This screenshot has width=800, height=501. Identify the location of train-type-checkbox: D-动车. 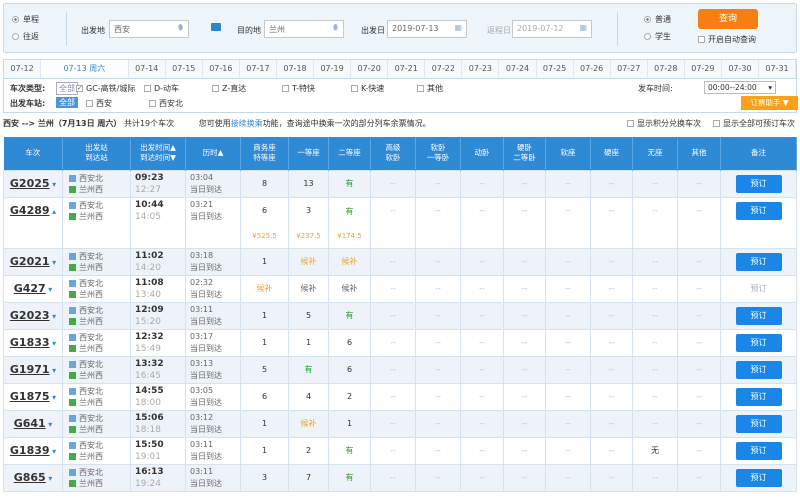
(161, 88).